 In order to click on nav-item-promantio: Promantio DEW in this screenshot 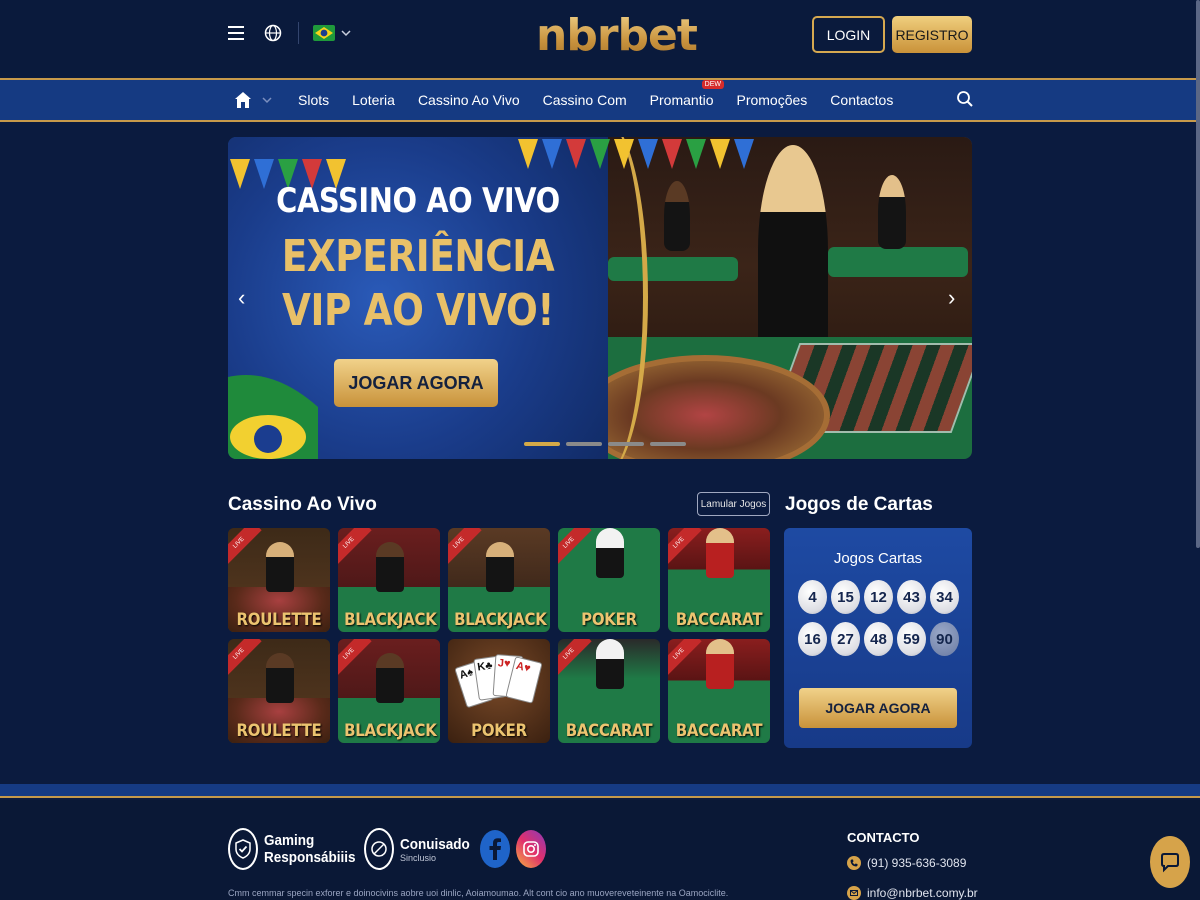, I will do `click(687, 94)`.